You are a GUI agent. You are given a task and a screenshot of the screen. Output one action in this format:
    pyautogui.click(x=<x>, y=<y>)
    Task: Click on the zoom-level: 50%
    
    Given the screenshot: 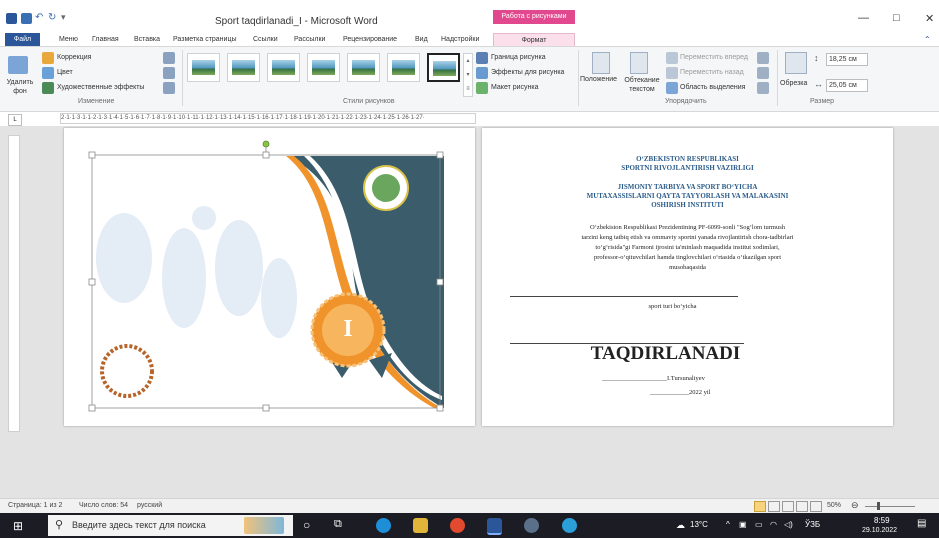 What is the action you would take?
    pyautogui.click(x=834, y=505)
    